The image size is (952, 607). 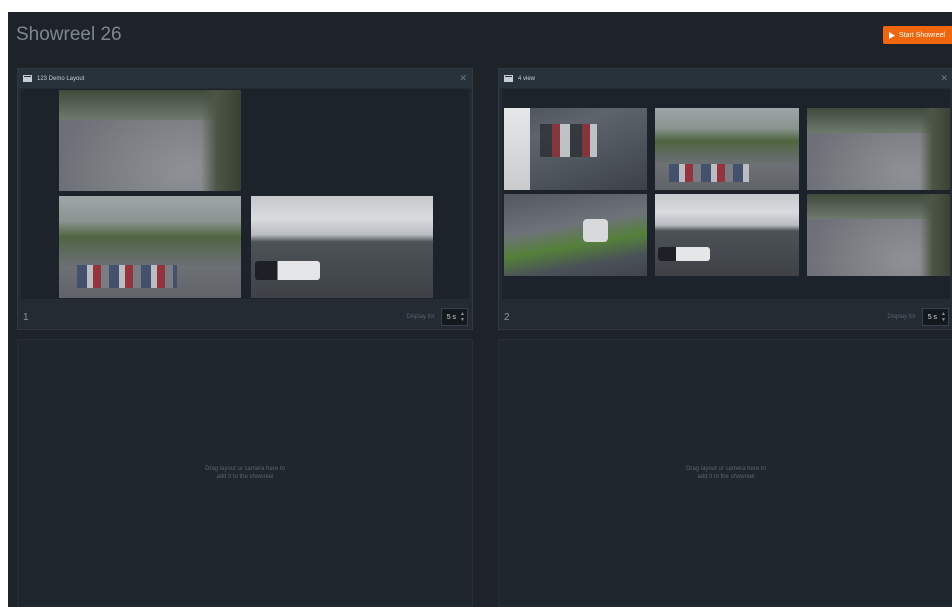 I want to click on play-icon, so click(x=892, y=35).